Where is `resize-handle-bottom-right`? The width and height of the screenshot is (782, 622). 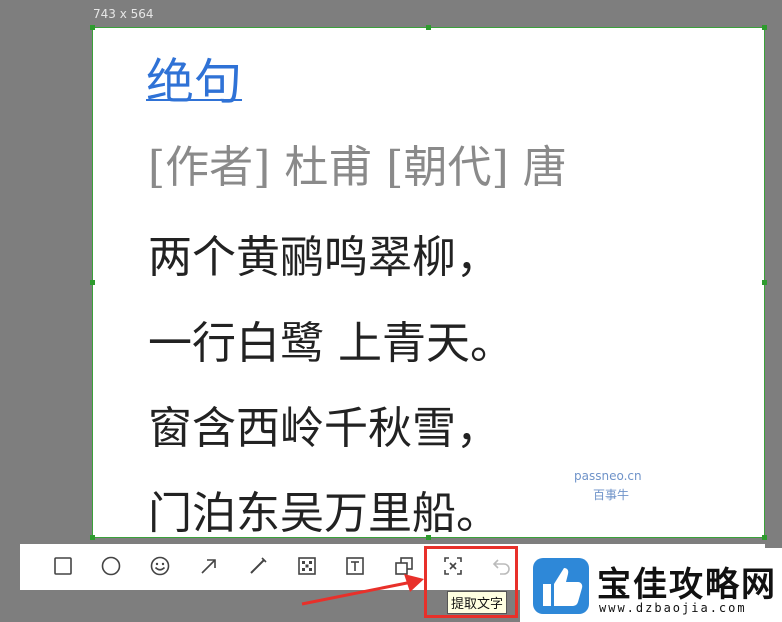
resize-handle-bottom-right is located at coordinates (764, 537).